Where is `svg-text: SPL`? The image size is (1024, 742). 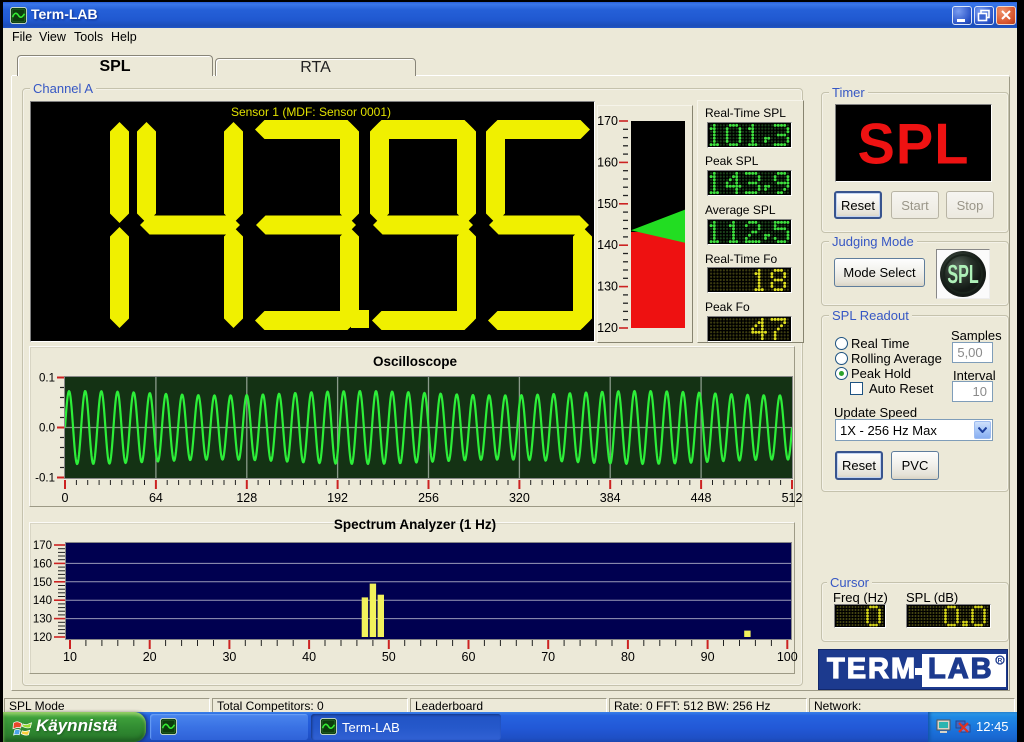 svg-text: SPL is located at coordinates (962, 274).